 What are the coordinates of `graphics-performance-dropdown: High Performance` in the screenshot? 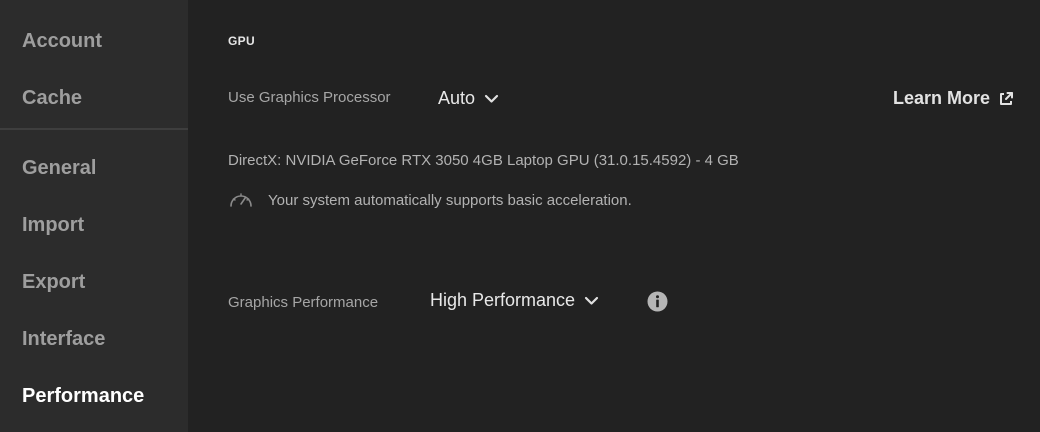 It's located at (514, 300).